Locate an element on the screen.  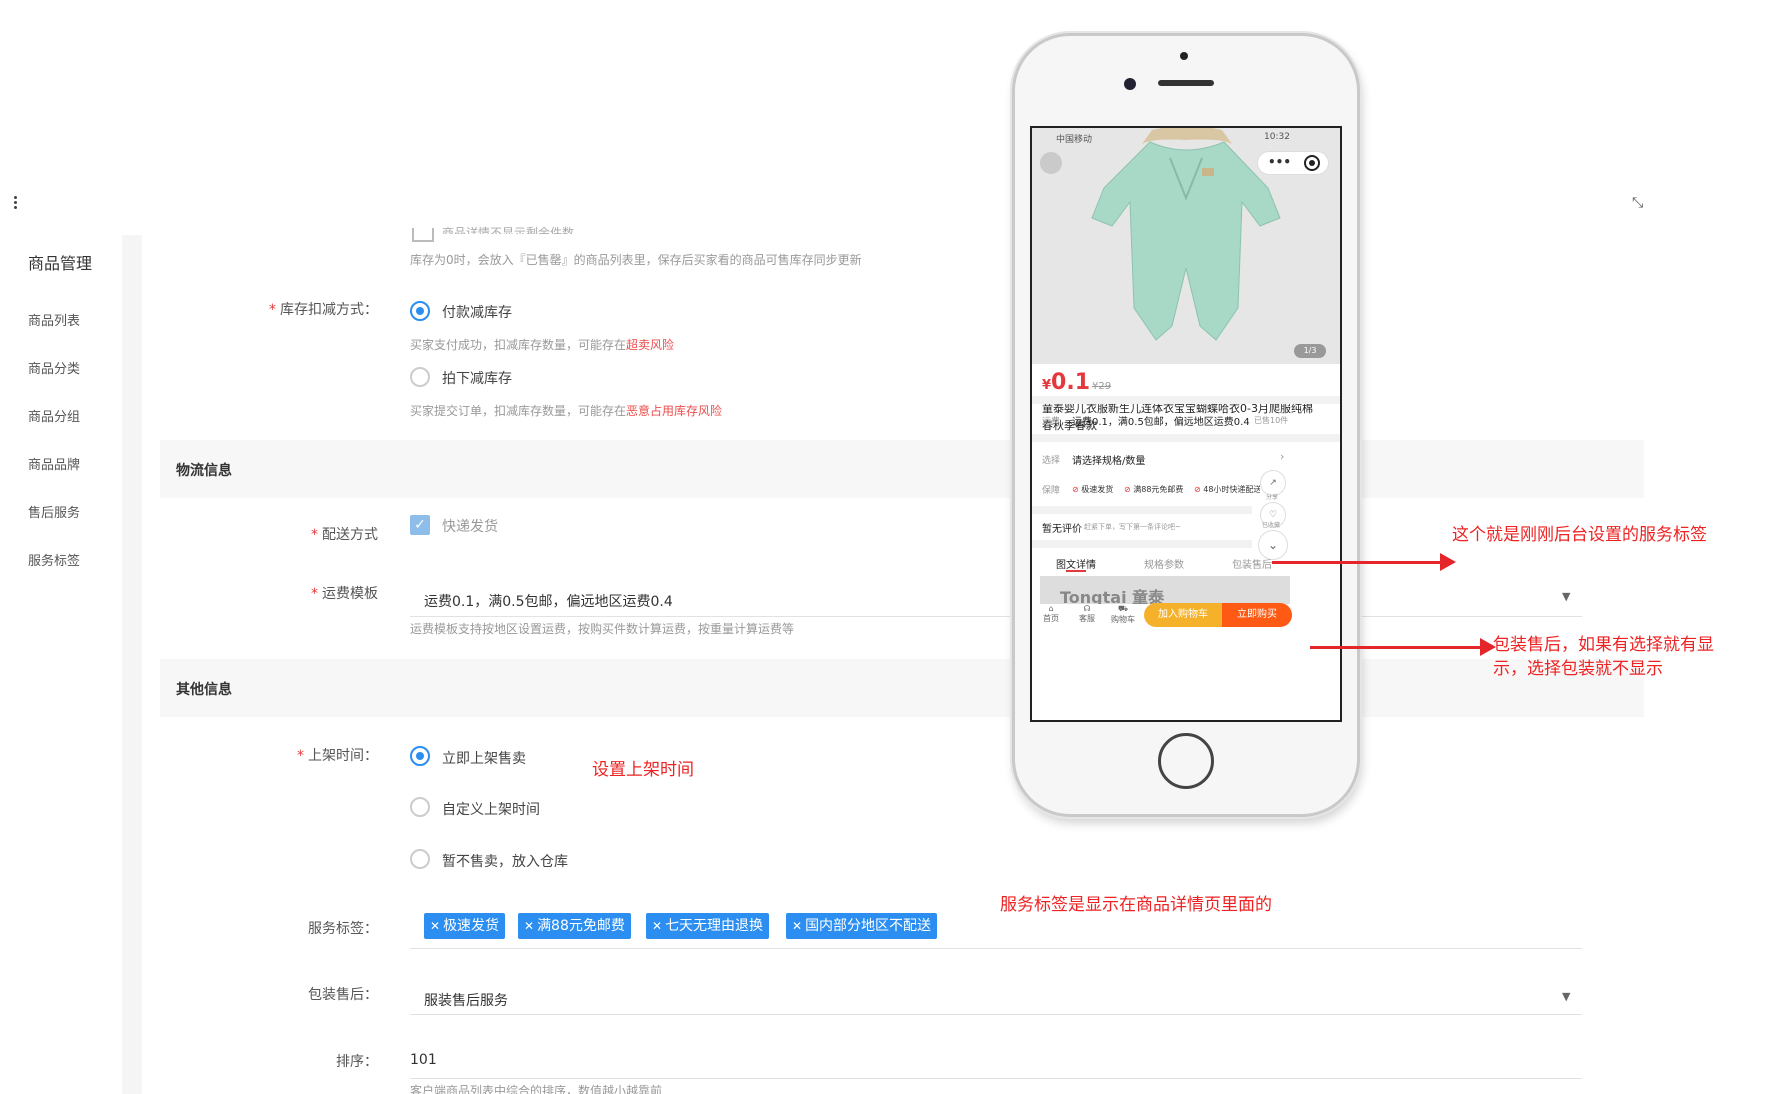
sidebar-item-service-tags: 服务标签 is located at coordinates (54, 559).